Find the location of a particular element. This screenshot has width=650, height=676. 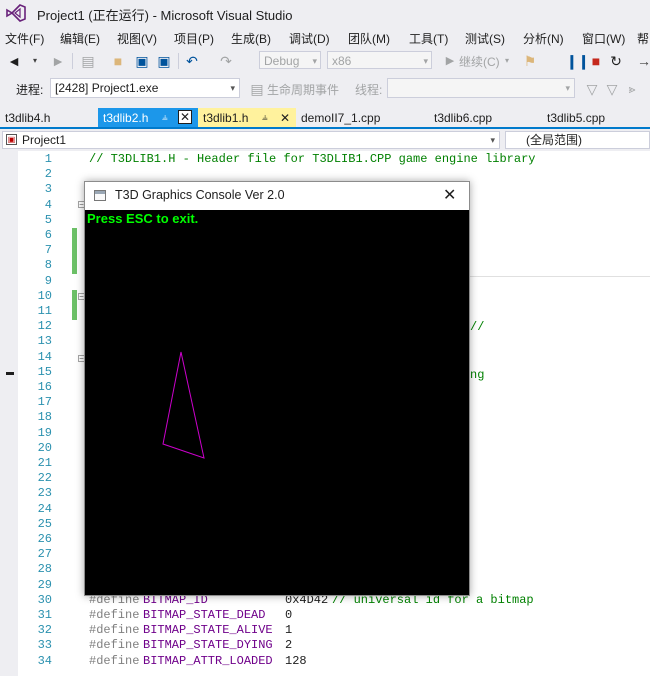

change-tracking-bar is located at coordinates (74, 305).